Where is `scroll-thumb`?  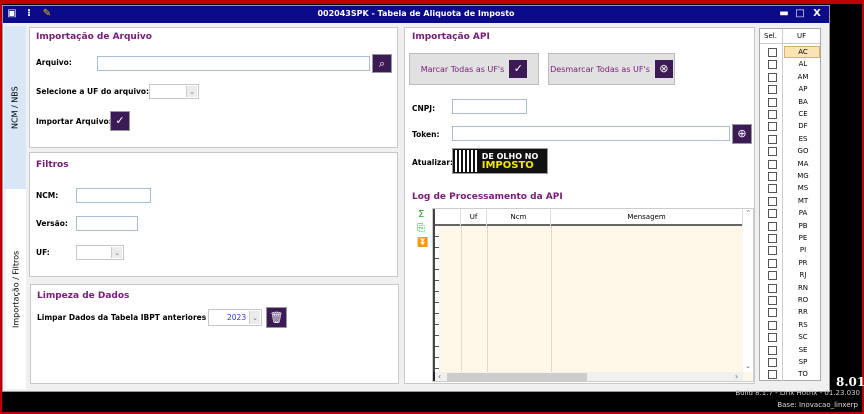
scroll-thumb is located at coordinates (517, 377).